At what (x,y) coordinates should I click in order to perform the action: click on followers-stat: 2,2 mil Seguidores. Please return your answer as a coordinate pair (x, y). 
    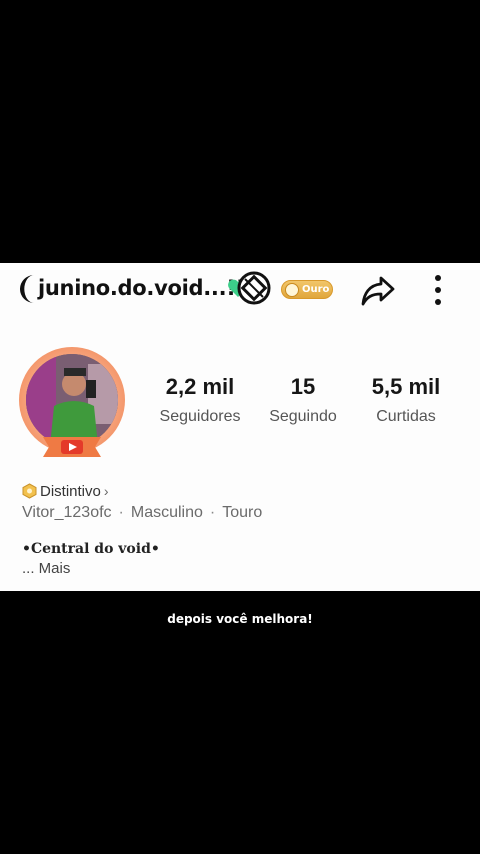
    Looking at the image, I should click on (200, 400).